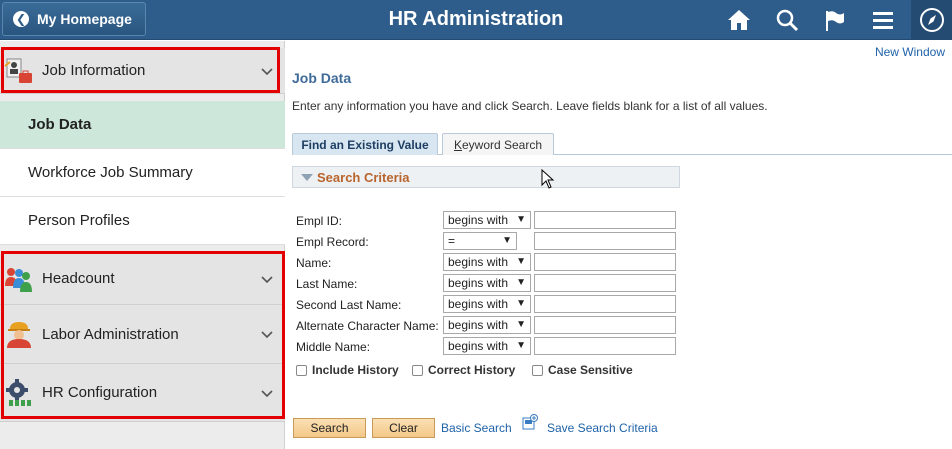  Describe the element at coordinates (319, 221) in the screenshot. I see `field-label: Empl ID:` at that location.